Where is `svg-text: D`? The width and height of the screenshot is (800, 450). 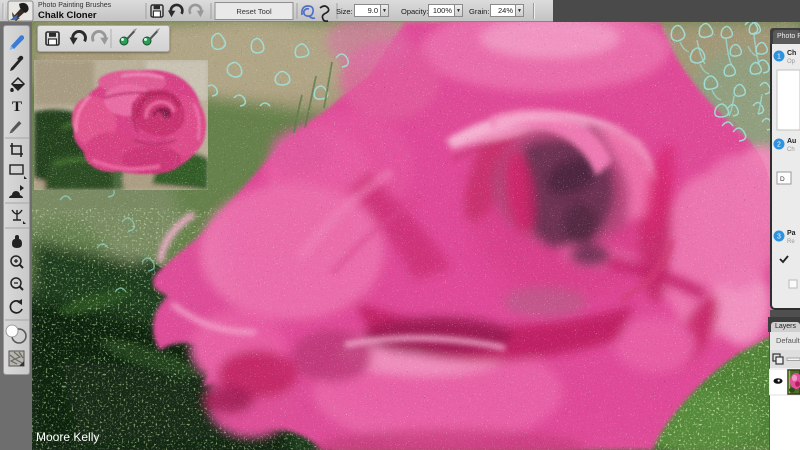 svg-text: D is located at coordinates (782, 179).